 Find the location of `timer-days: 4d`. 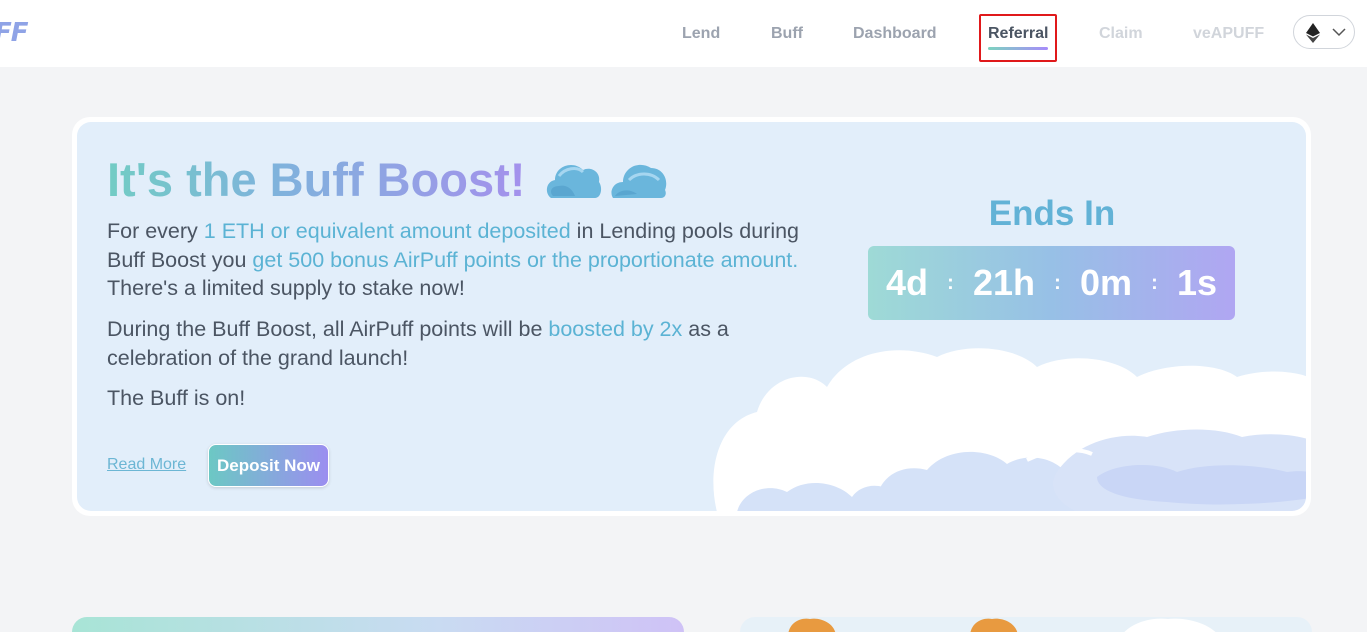

timer-days: 4d is located at coordinates (907, 282).